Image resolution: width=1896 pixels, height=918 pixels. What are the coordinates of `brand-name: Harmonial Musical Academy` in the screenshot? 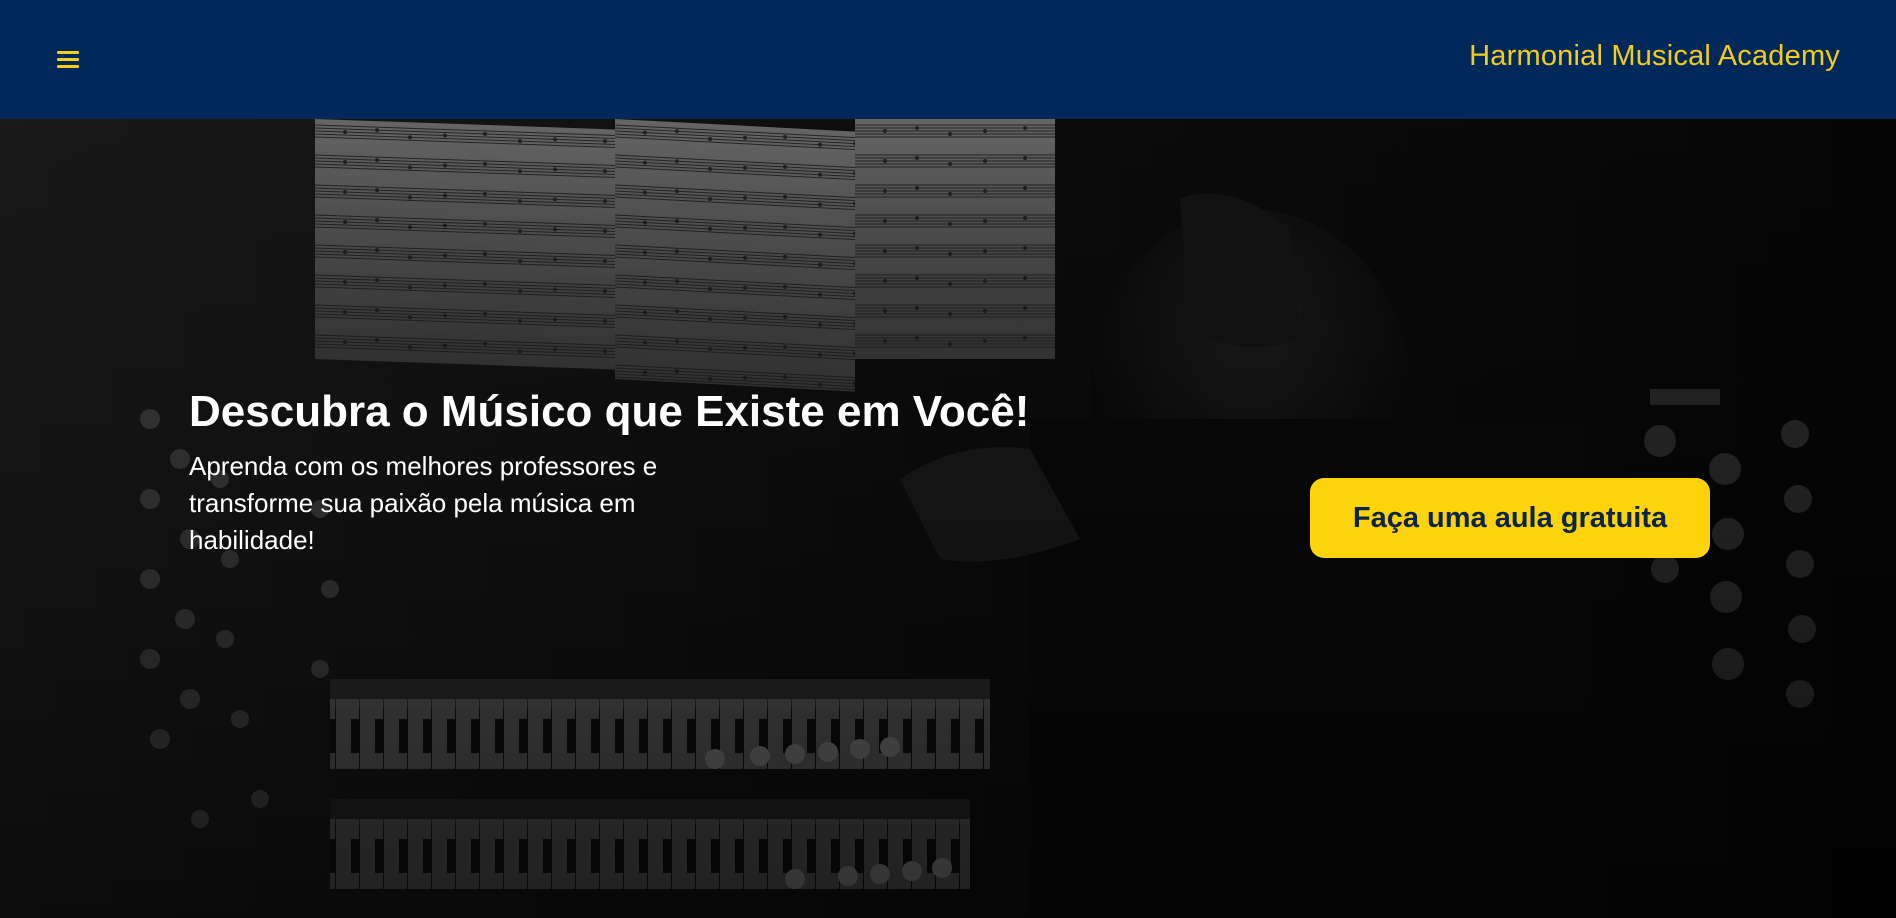 It's located at (1654, 56).